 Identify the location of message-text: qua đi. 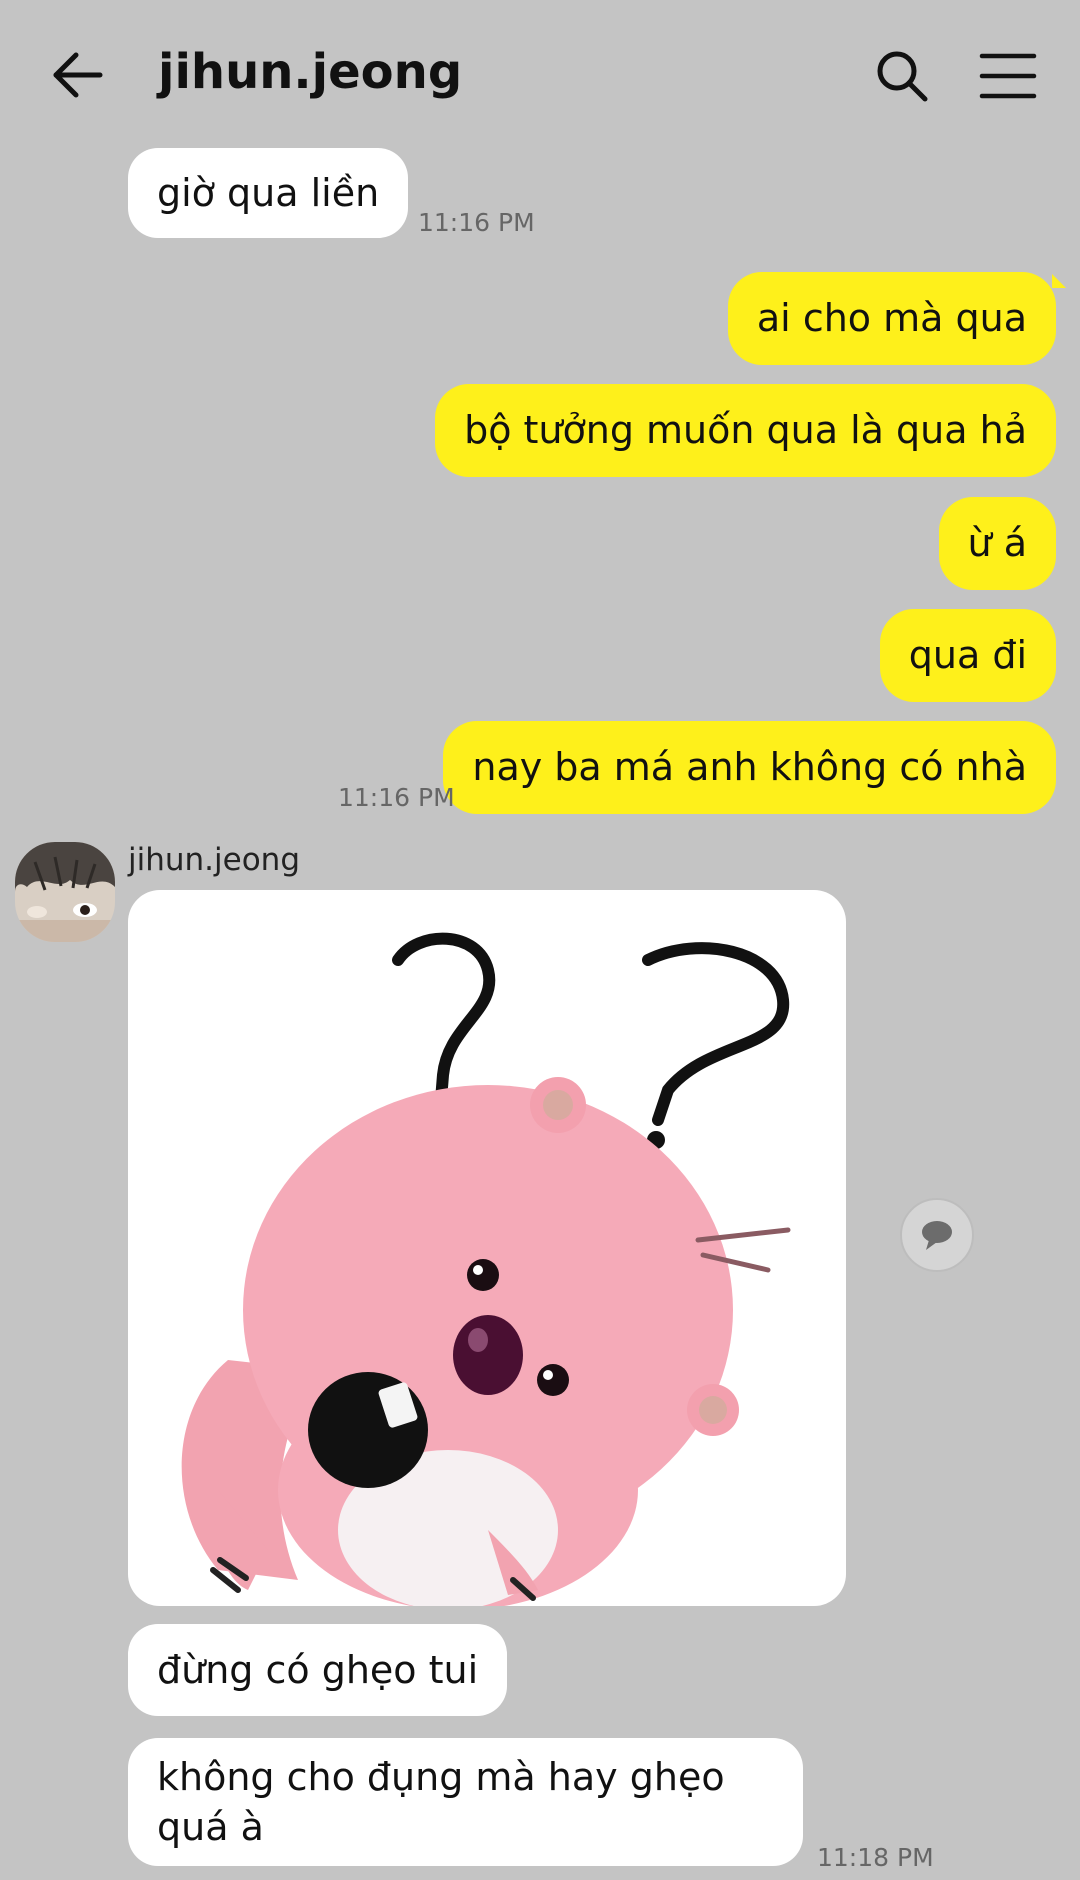
(967, 655).